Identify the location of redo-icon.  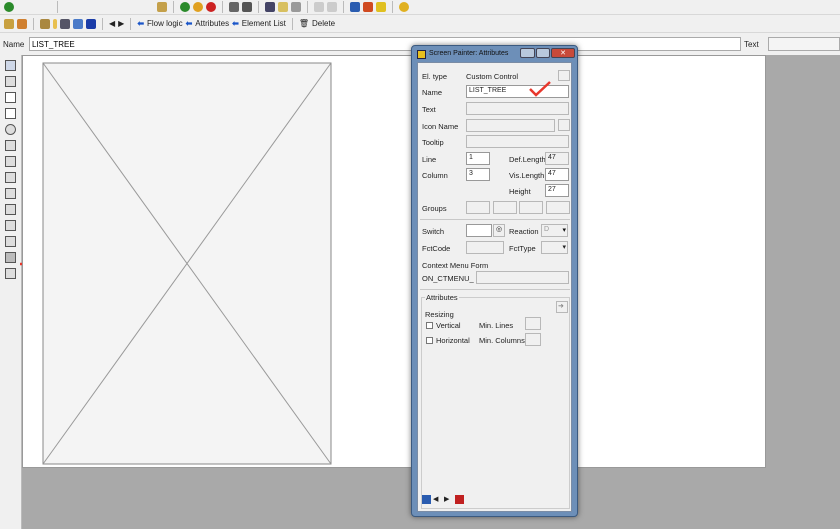
(332, 7).